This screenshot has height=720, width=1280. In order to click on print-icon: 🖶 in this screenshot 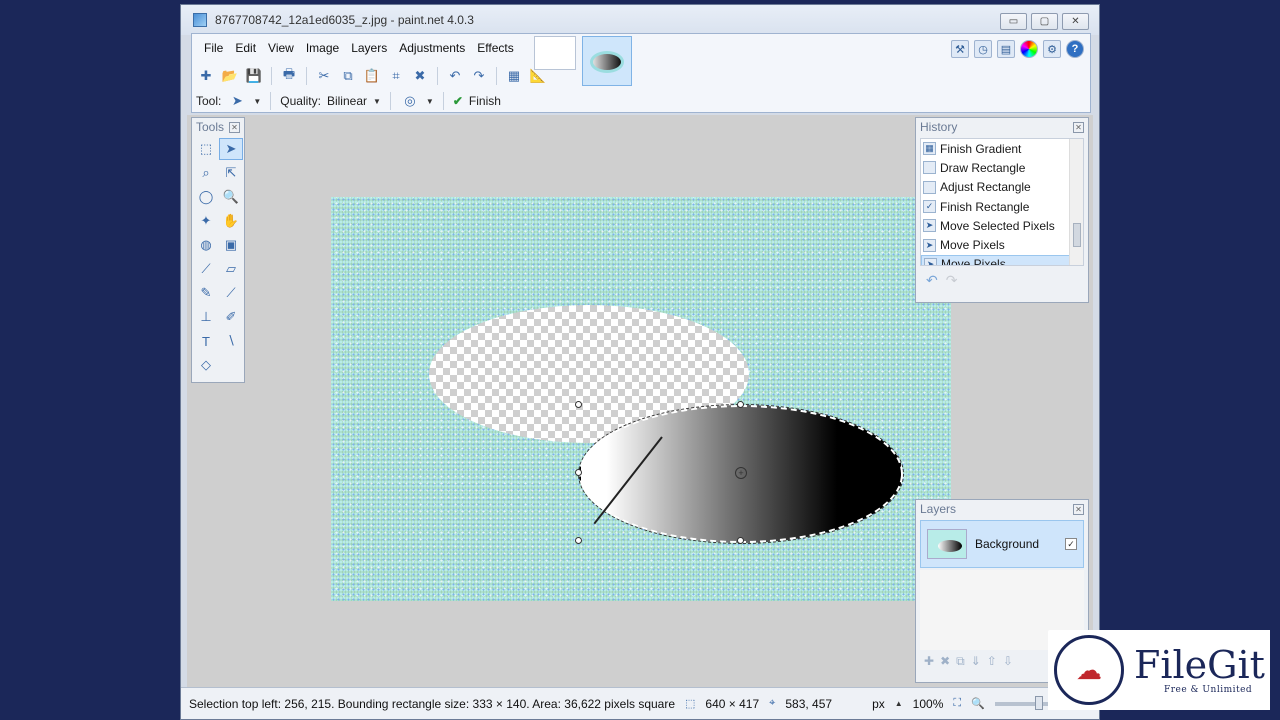, I will do `click(289, 76)`.